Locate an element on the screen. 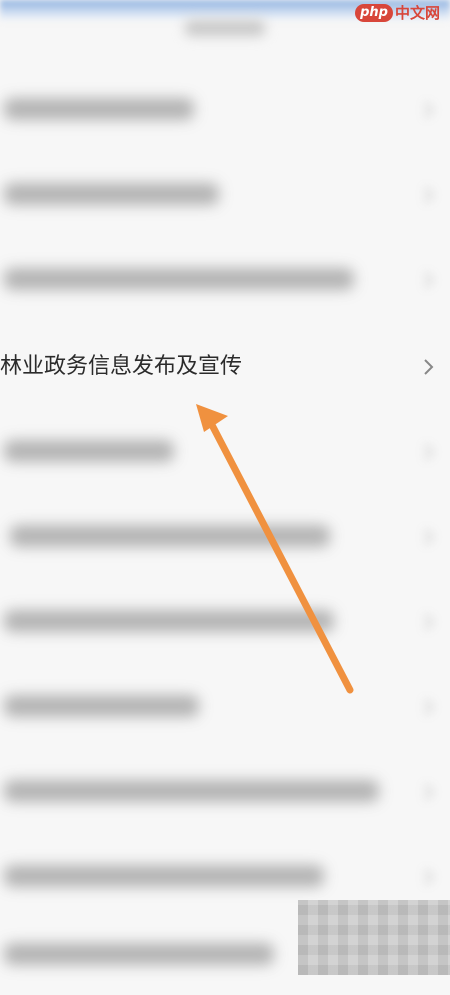 The height and width of the screenshot is (995, 450). pixelated-area is located at coordinates (374, 937).